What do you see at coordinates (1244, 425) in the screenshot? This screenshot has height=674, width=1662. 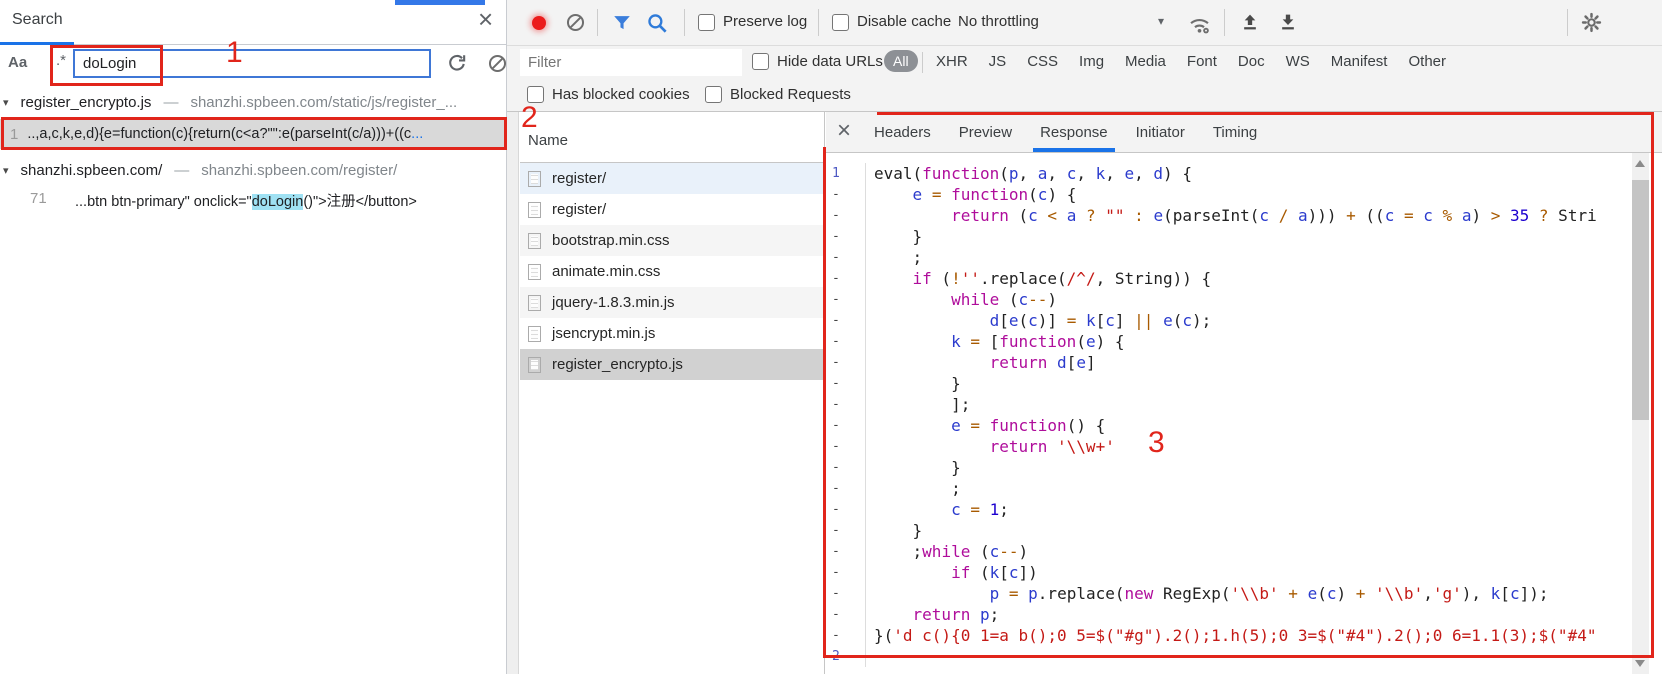 I see `code-line: - e = function() {` at bounding box center [1244, 425].